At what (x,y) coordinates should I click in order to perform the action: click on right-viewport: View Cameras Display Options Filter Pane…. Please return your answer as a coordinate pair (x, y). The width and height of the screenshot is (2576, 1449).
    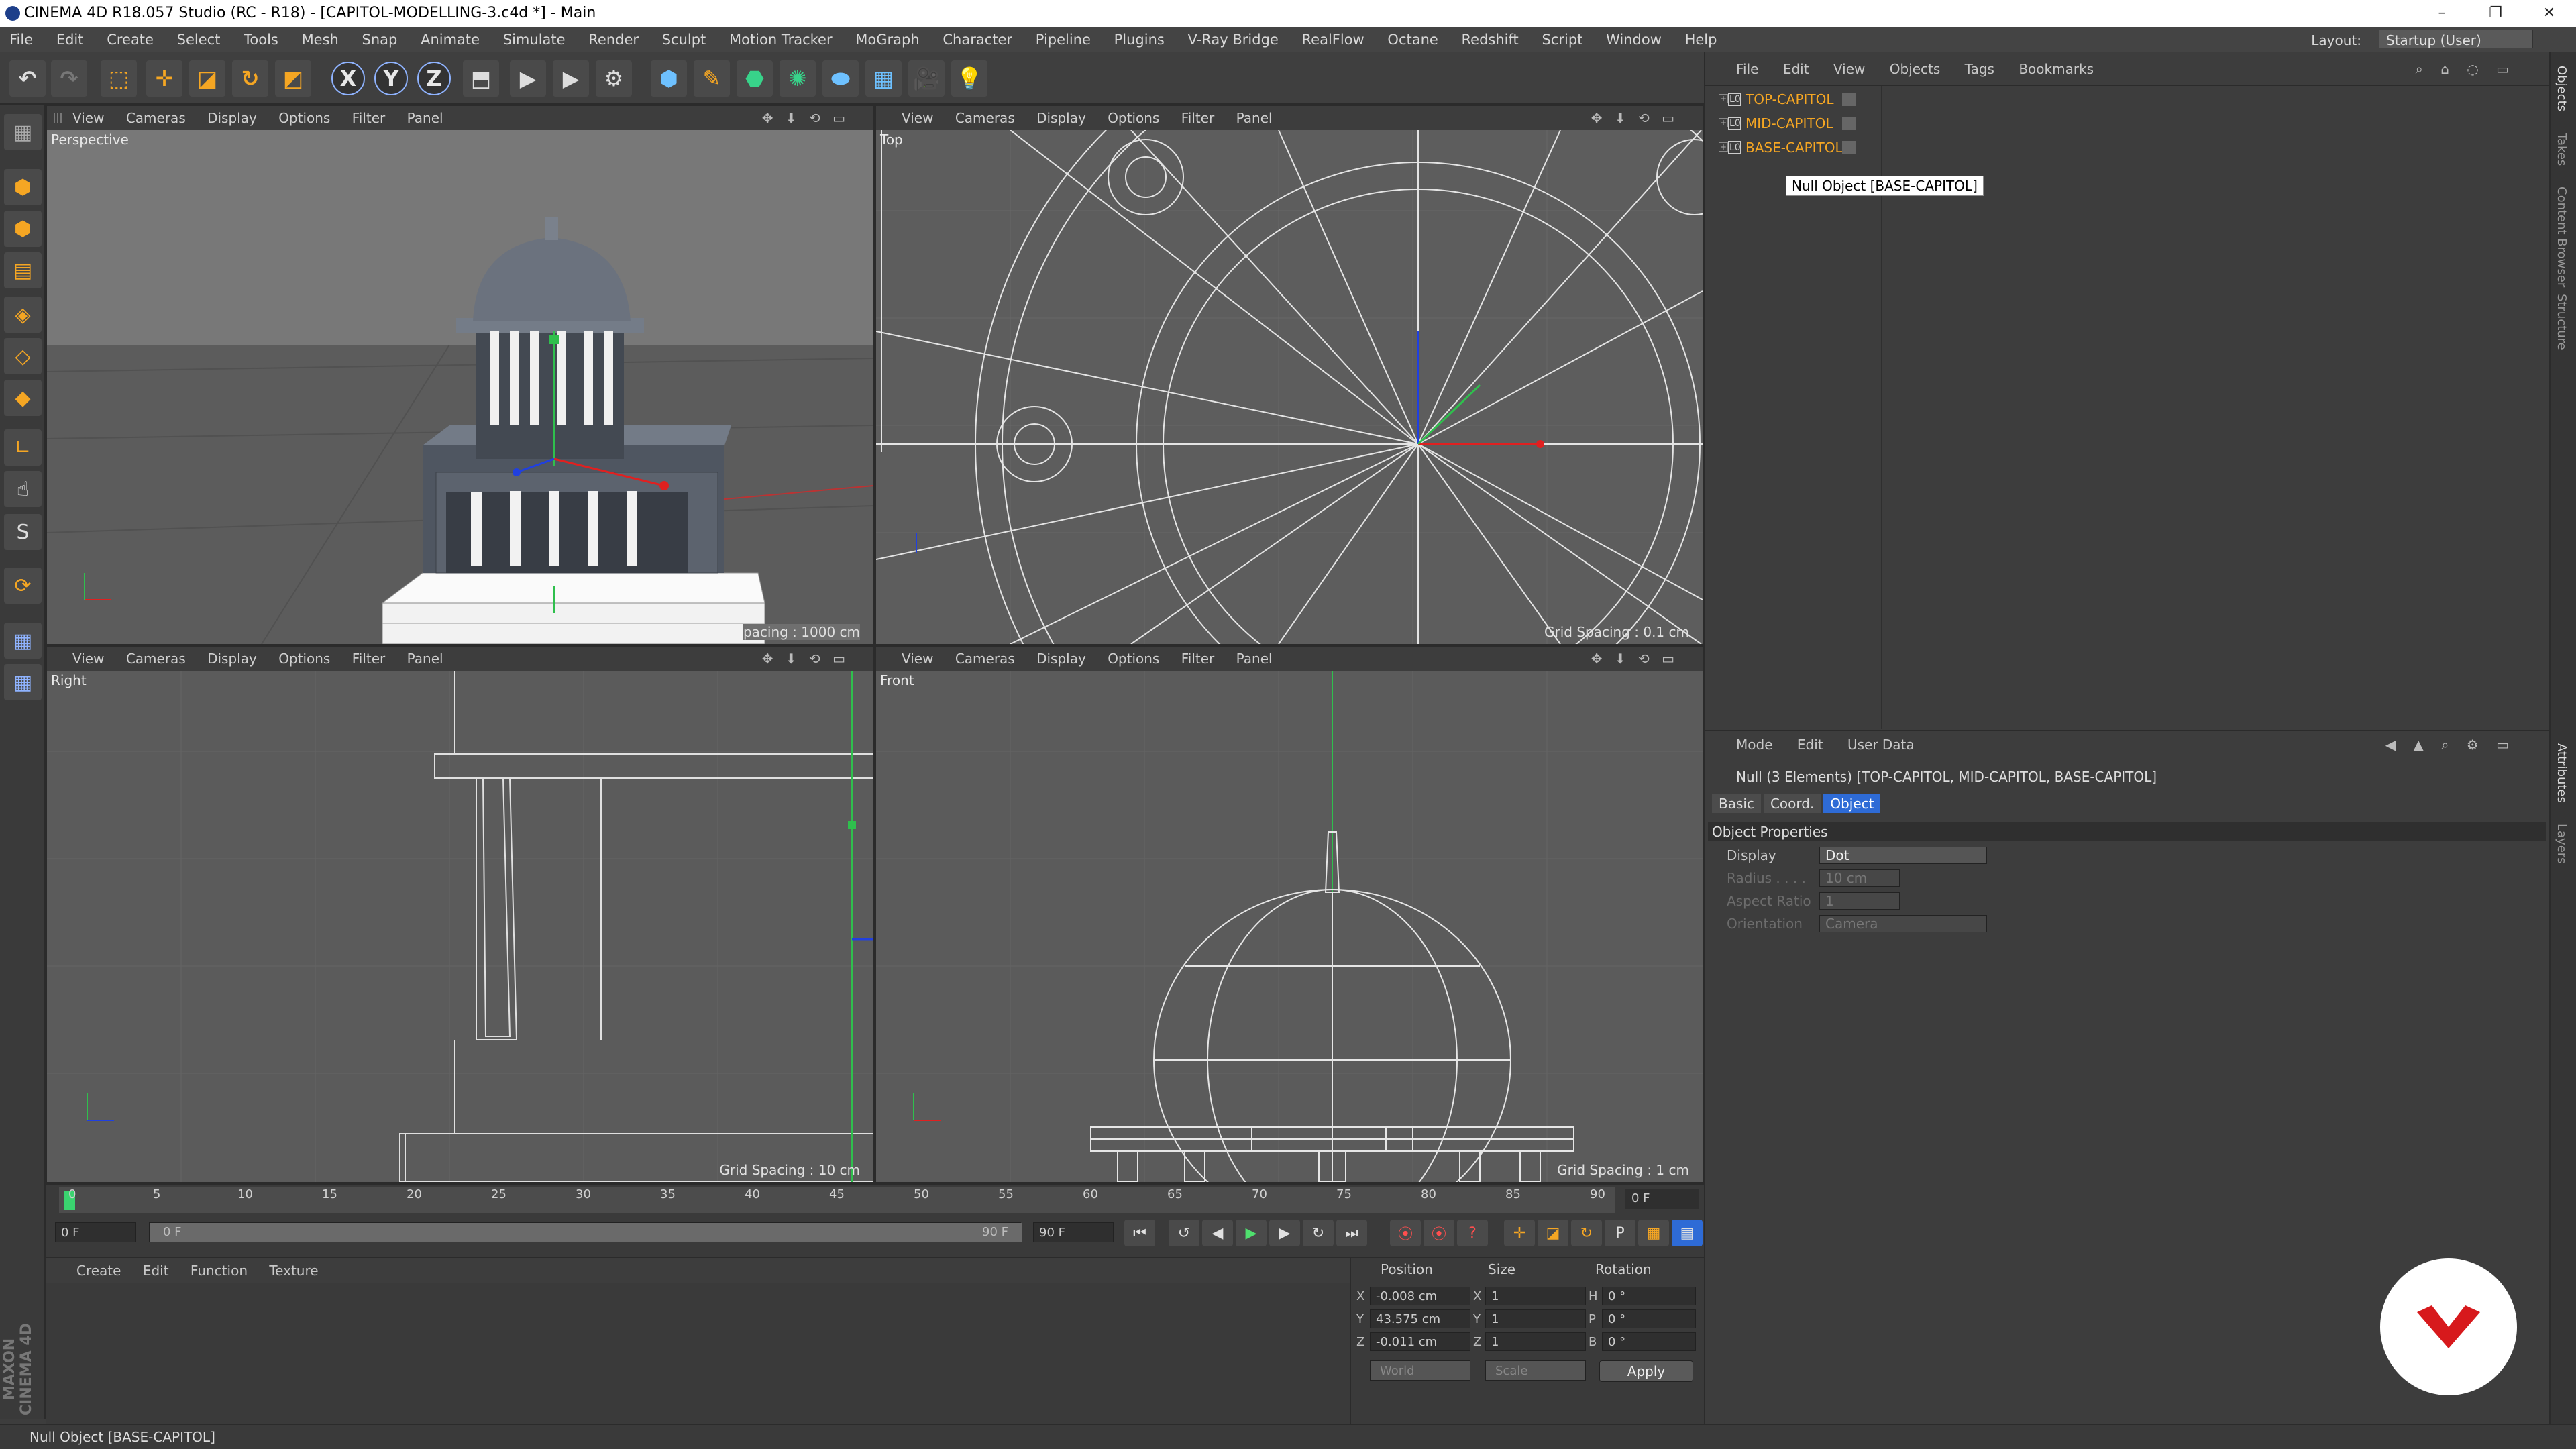
    Looking at the image, I should click on (460, 914).